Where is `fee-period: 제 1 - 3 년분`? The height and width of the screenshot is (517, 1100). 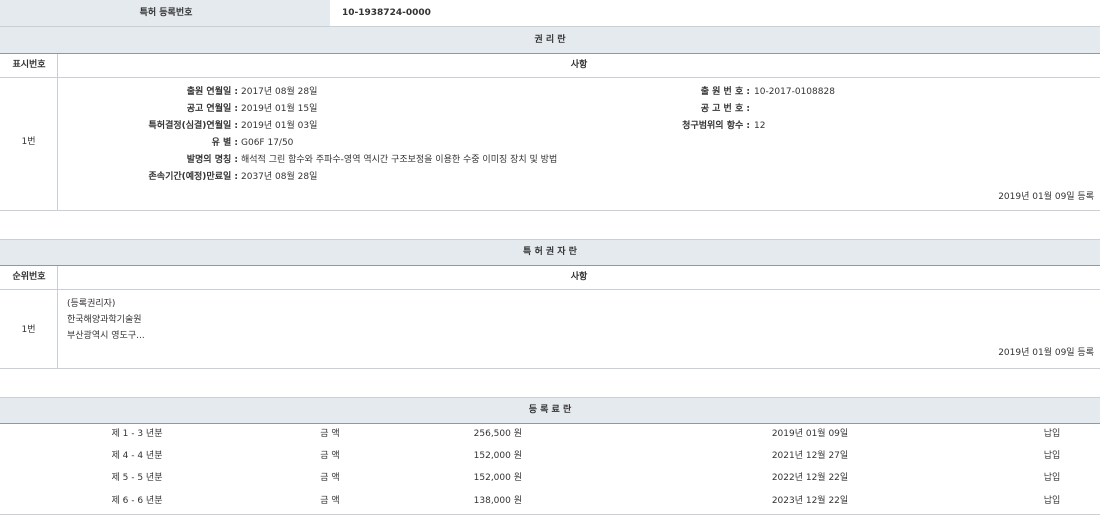
fee-period: 제 1 - 3 년분 is located at coordinates (137, 434).